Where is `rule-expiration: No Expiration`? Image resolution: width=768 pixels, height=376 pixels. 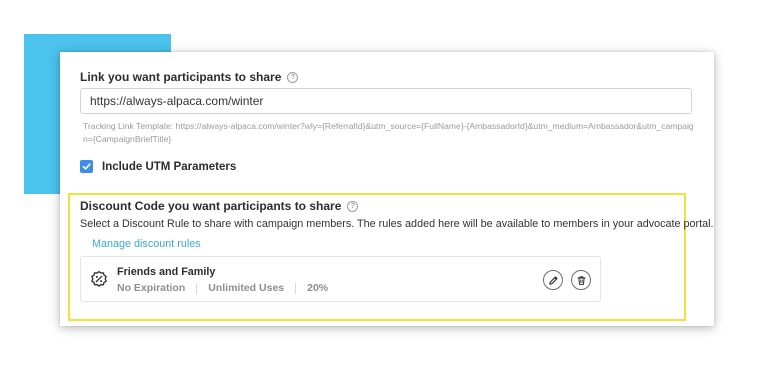
rule-expiration: No Expiration is located at coordinates (151, 288).